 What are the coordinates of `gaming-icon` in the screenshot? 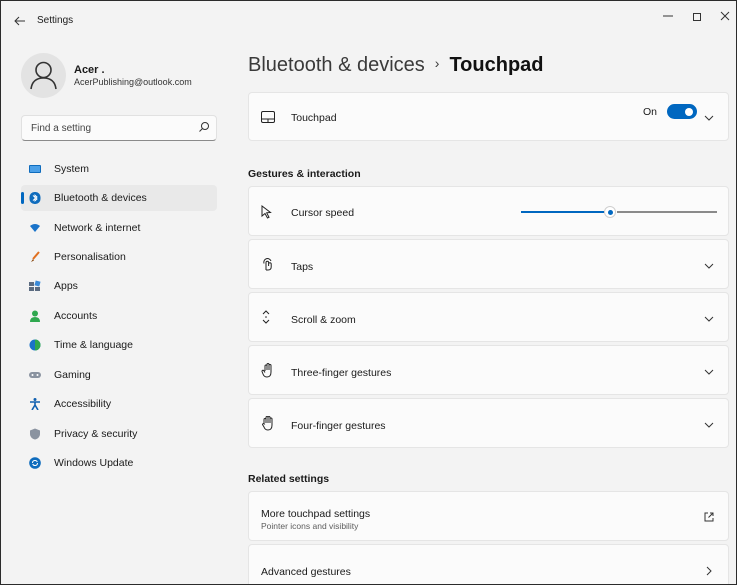 It's located at (35, 375).